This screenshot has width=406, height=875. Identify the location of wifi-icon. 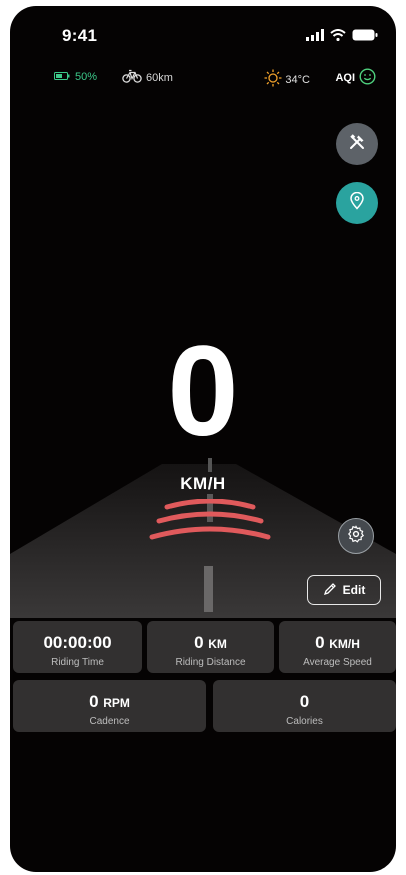
(338, 37).